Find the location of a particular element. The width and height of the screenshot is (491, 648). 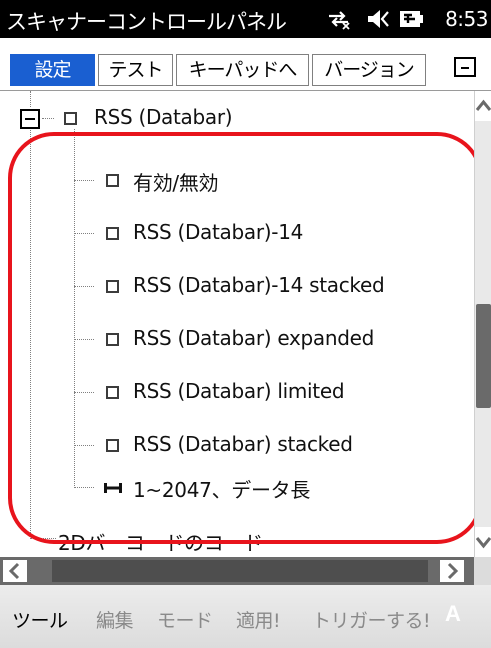

tree-node-label: 2Dバーコードのコード is located at coordinates (160, 543).